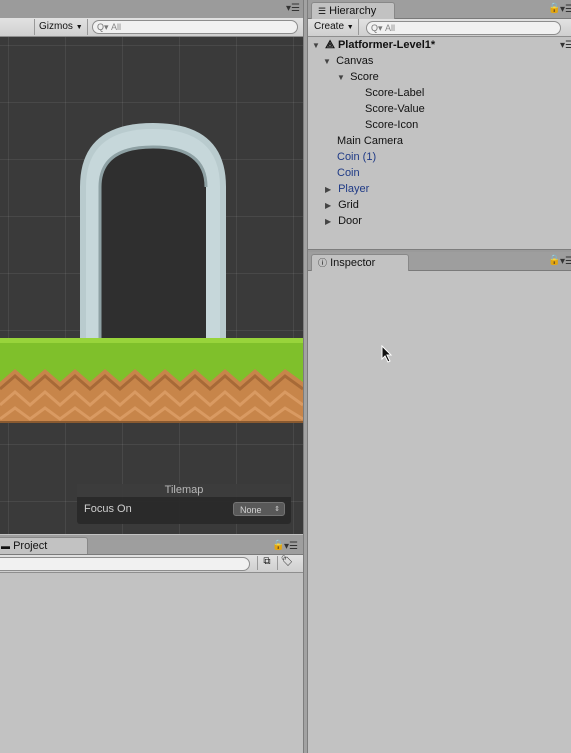 The image size is (571, 753). I want to click on create-label: Create, so click(329, 26).